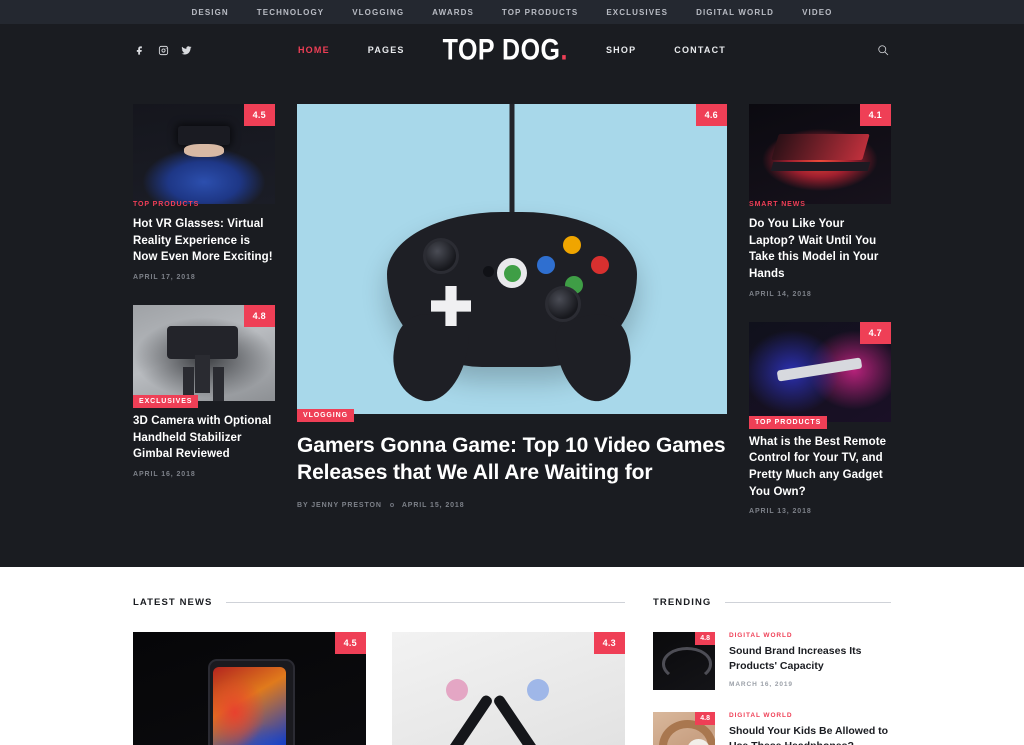 This screenshot has width=1024, height=745. Describe the element at coordinates (700, 50) in the screenshot. I see `nav-item-contact: CONTACT` at that location.